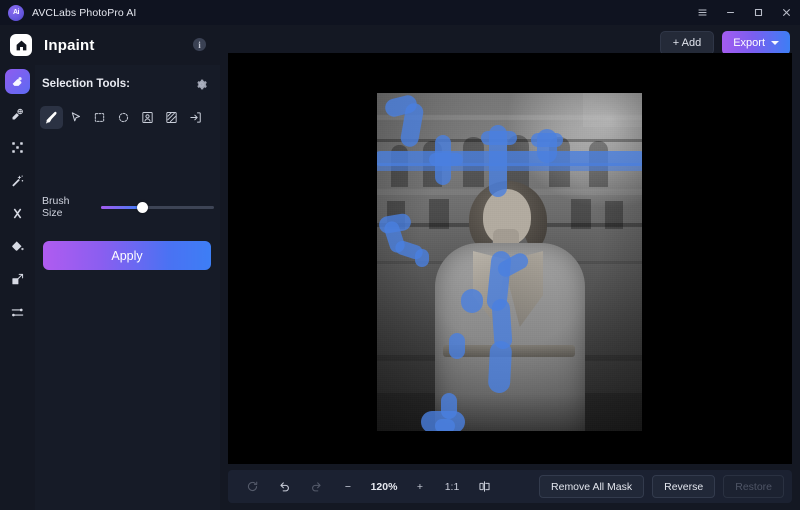  I want to click on title-bar: Ai AVCLabs PhotoPro AI, so click(400, 12).